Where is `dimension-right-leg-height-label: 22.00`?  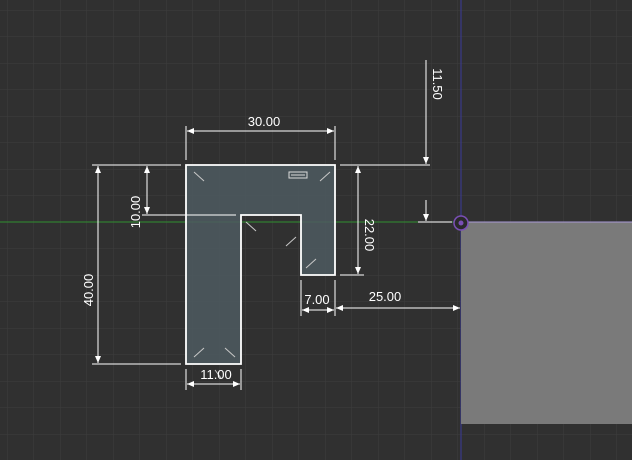
dimension-right-leg-height-label: 22.00 is located at coordinates (369, 235).